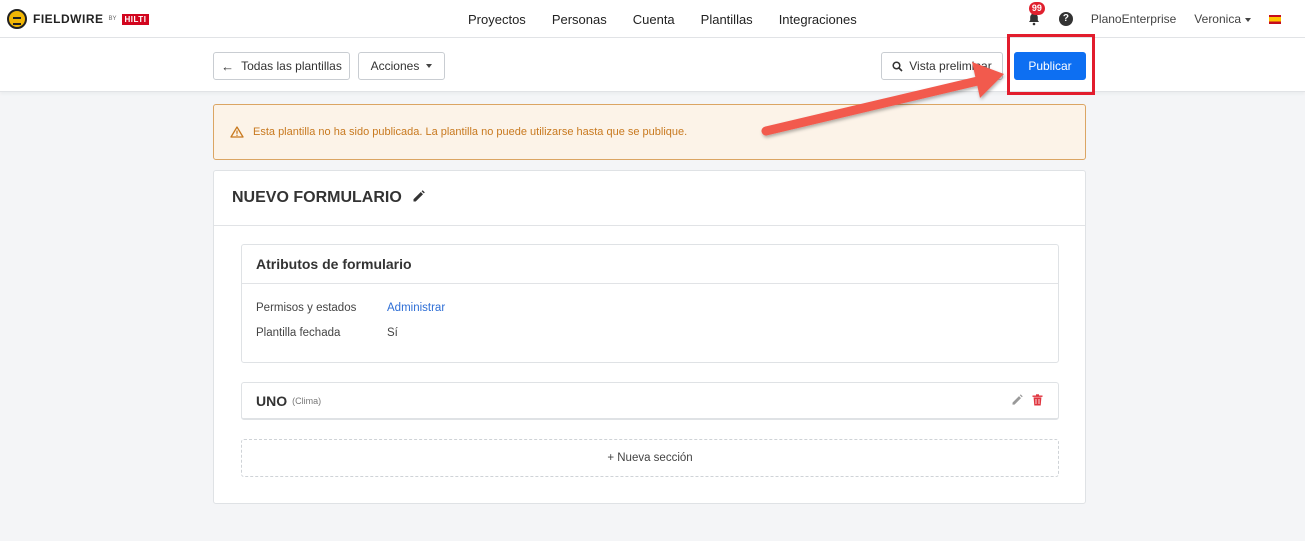  I want to click on arrow-left-icon: ←, so click(228, 66).